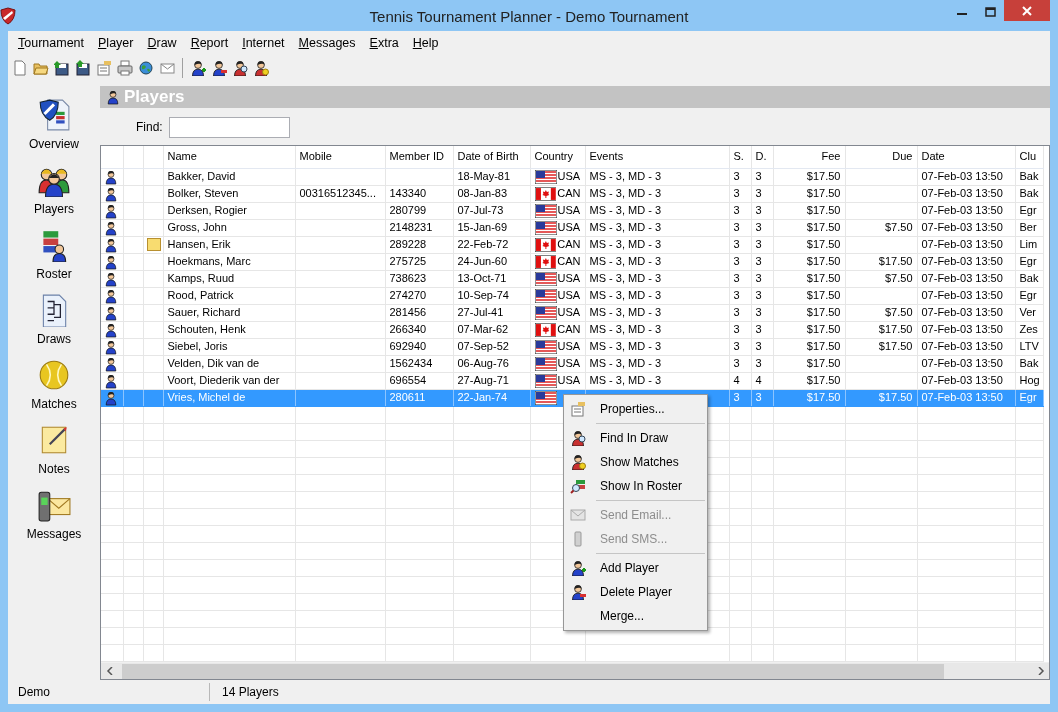 The height and width of the screenshot is (712, 1058). I want to click on column-header: Events, so click(657, 157).